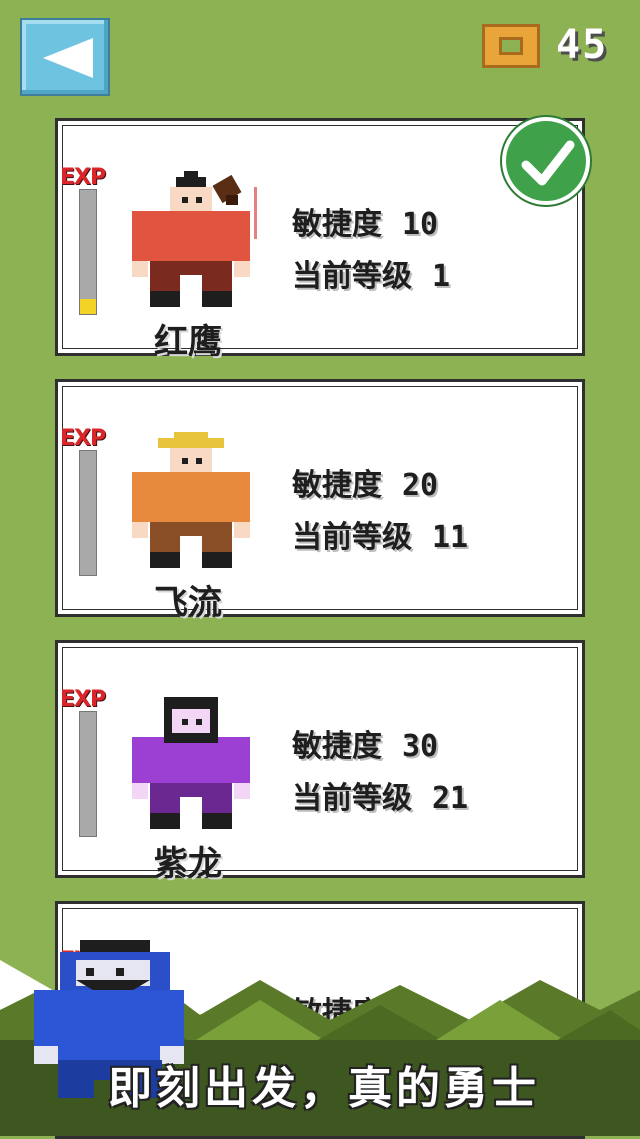  What do you see at coordinates (188, 342) in the screenshot?
I see `character-name: 红鹰` at bounding box center [188, 342].